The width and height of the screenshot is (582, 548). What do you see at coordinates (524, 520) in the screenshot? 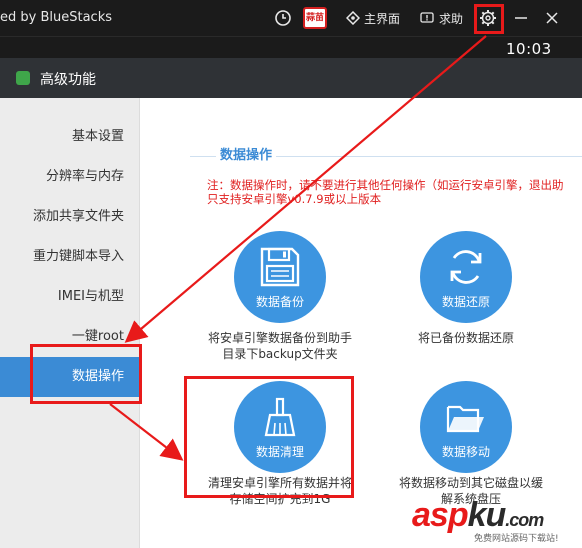
I see `watermark-part-c: .com` at bounding box center [524, 520].